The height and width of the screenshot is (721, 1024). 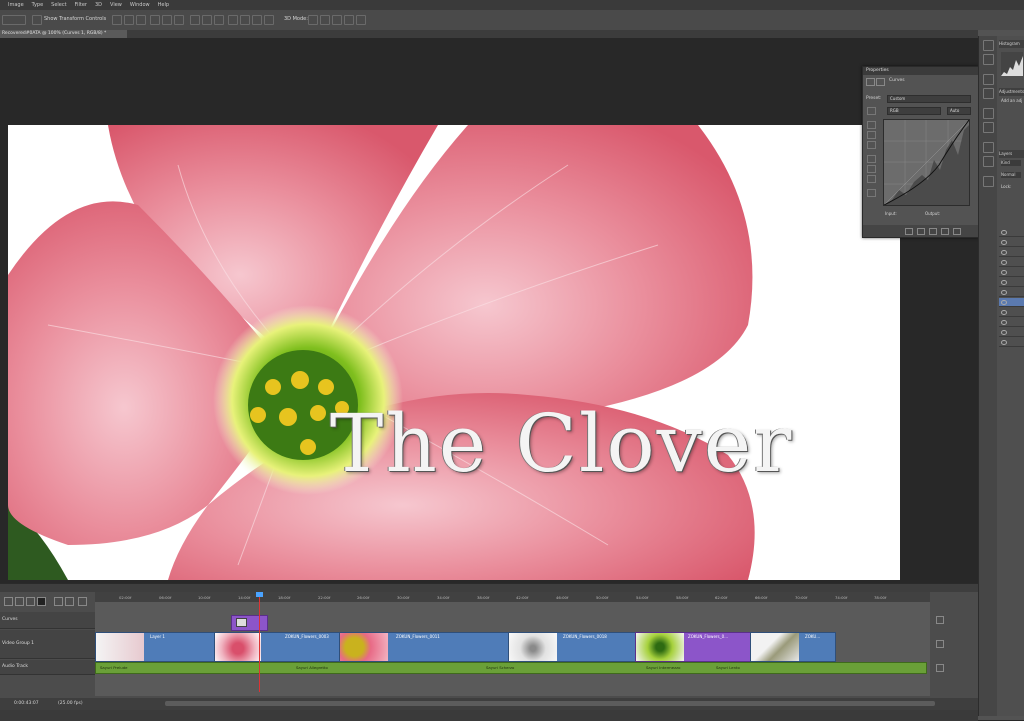 What do you see at coordinates (988, 93) in the screenshot?
I see `info-icon` at bounding box center [988, 93].